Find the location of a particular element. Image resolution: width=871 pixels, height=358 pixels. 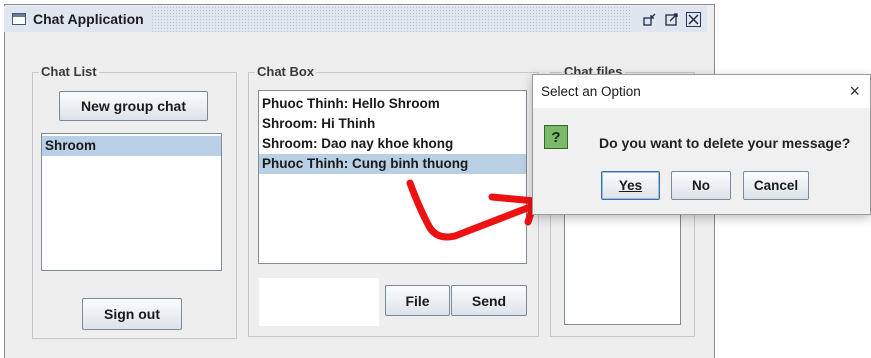

yes-button: Yes is located at coordinates (630, 185).